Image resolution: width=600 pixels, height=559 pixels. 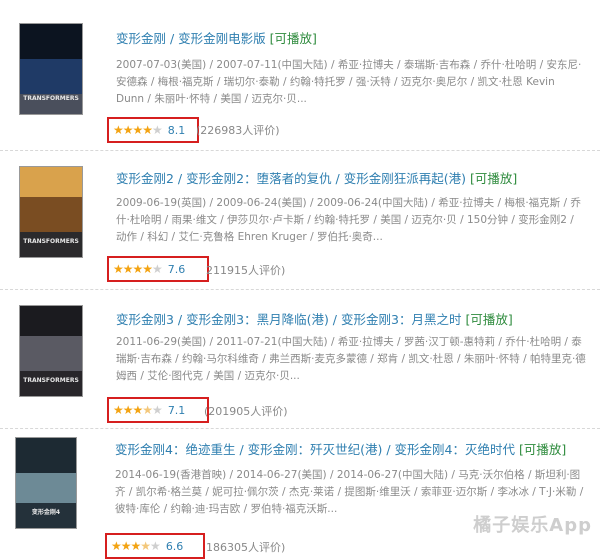 I want to click on vote-count: (226983人评价), so click(x=238, y=130).